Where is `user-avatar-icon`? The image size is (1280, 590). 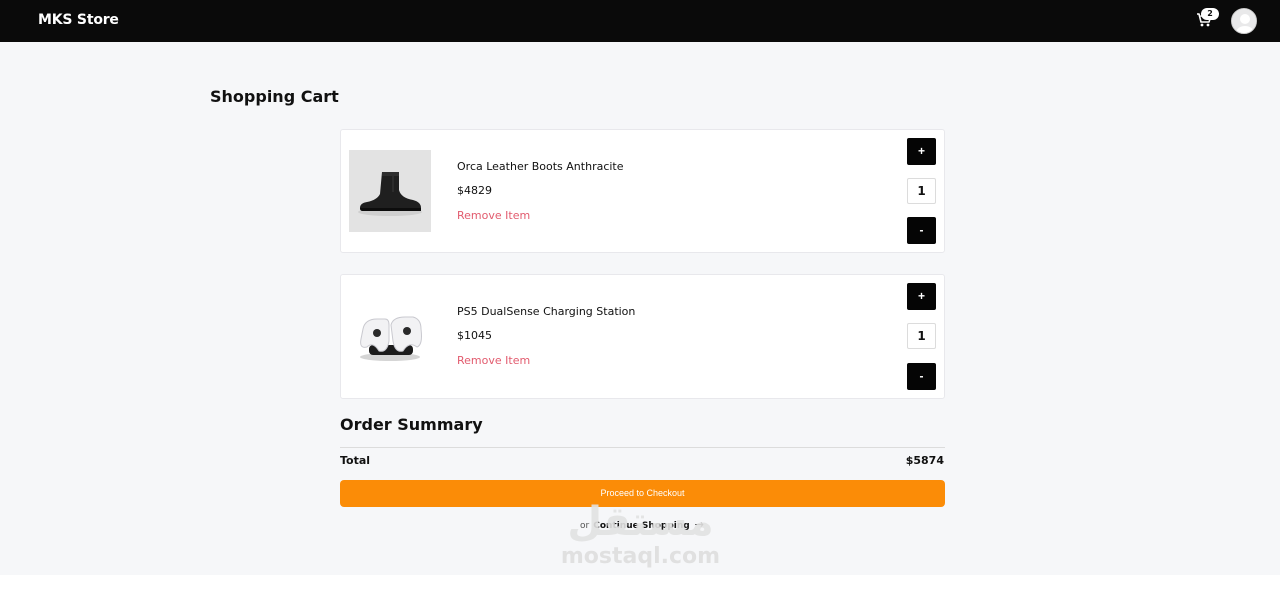
user-avatar-icon is located at coordinates (1244, 21).